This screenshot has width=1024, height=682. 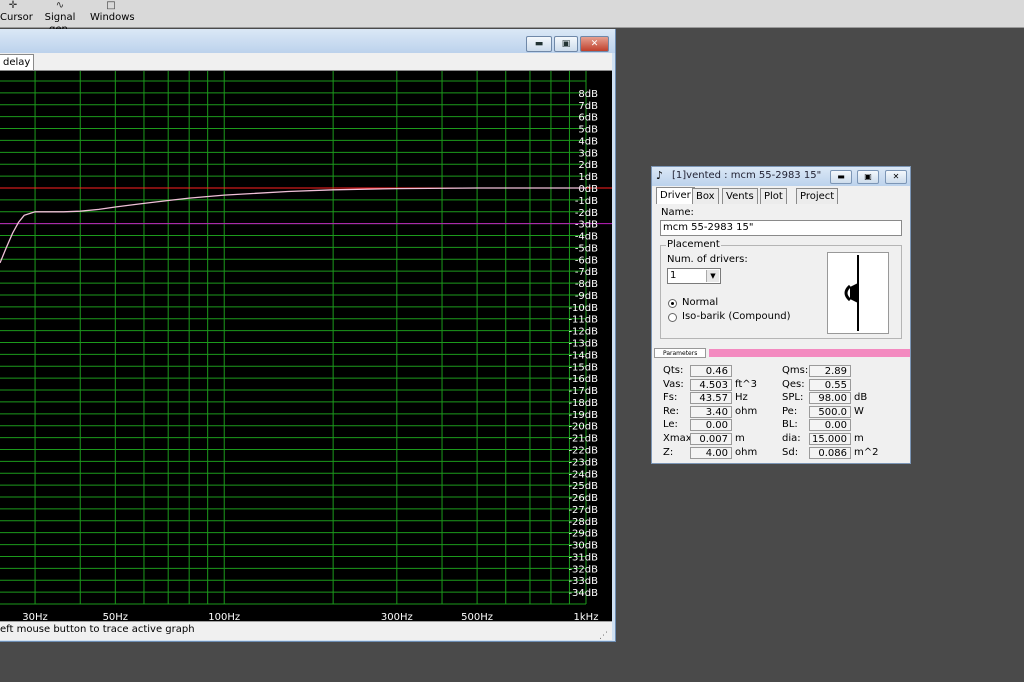 What do you see at coordinates (830, 398) in the screenshot?
I see `param-field-spl: 98.00` at bounding box center [830, 398].